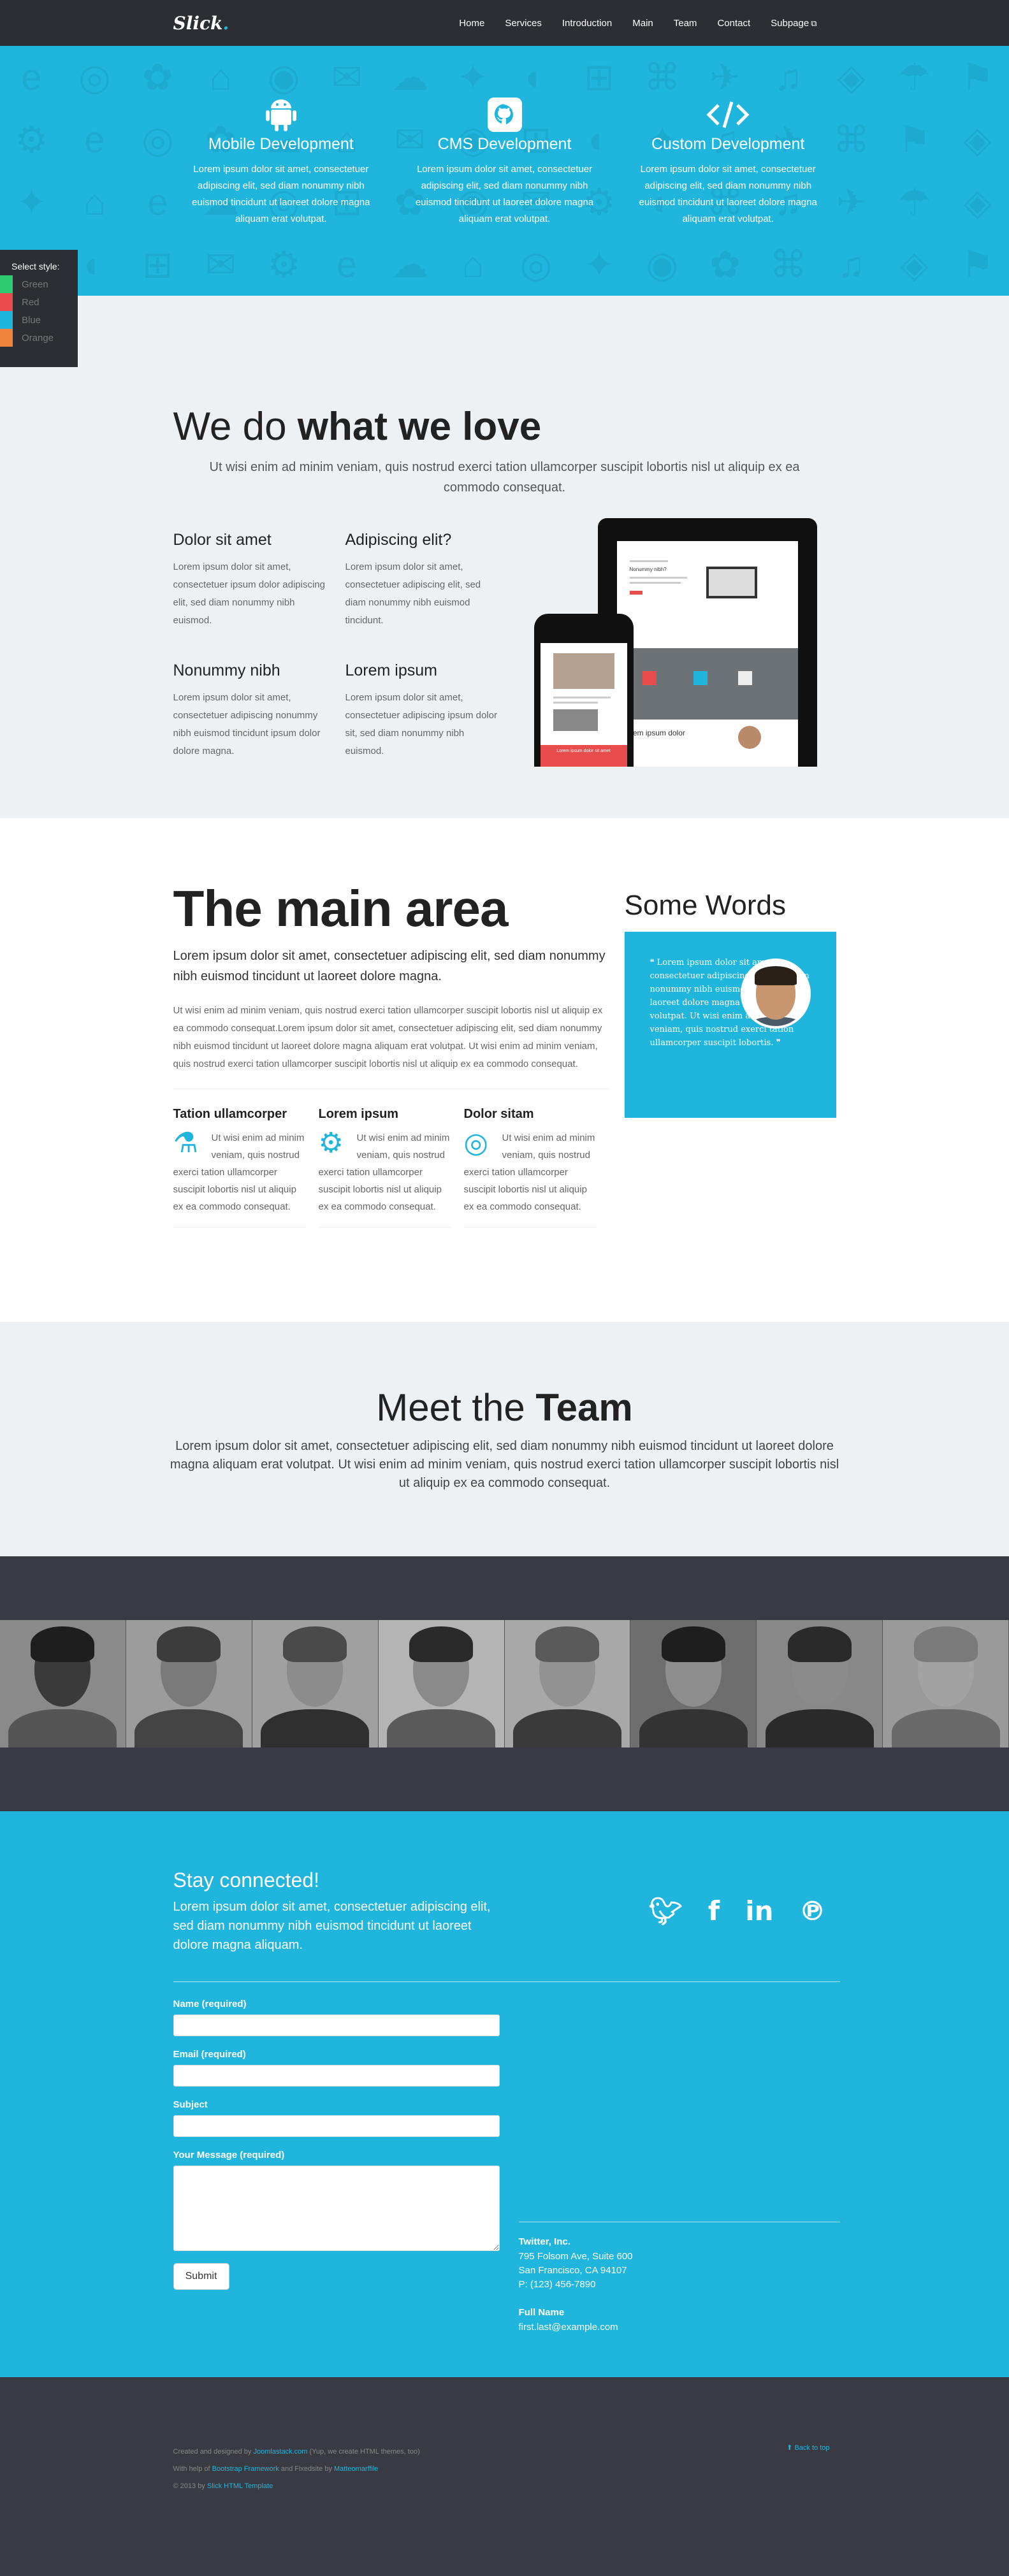 The width and height of the screenshot is (1009, 2576). Describe the element at coordinates (584, 690) in the screenshot. I see `phone-mockup: Lorem ipsum dolor sit amet` at that location.